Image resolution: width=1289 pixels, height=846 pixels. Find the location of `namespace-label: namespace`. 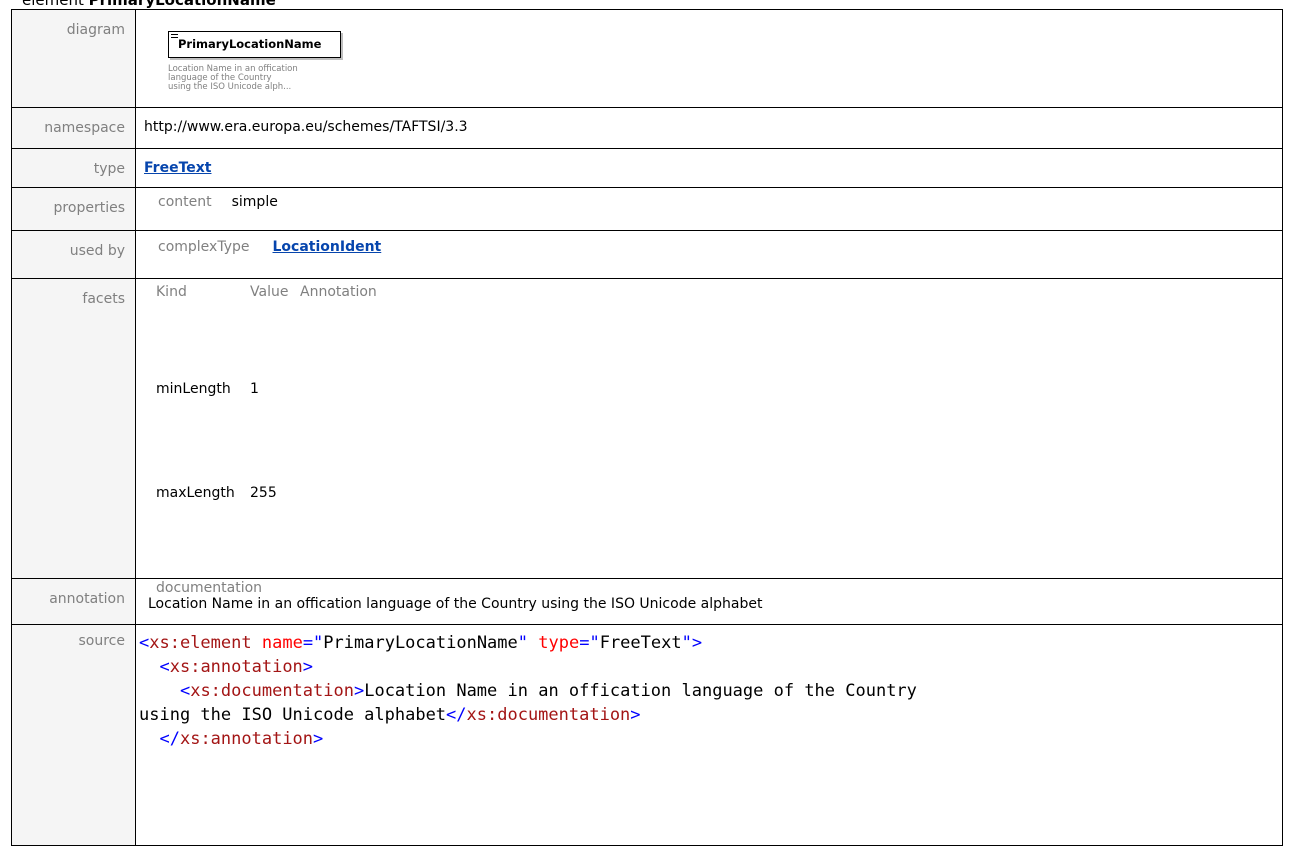

namespace-label: namespace is located at coordinates (73, 128).